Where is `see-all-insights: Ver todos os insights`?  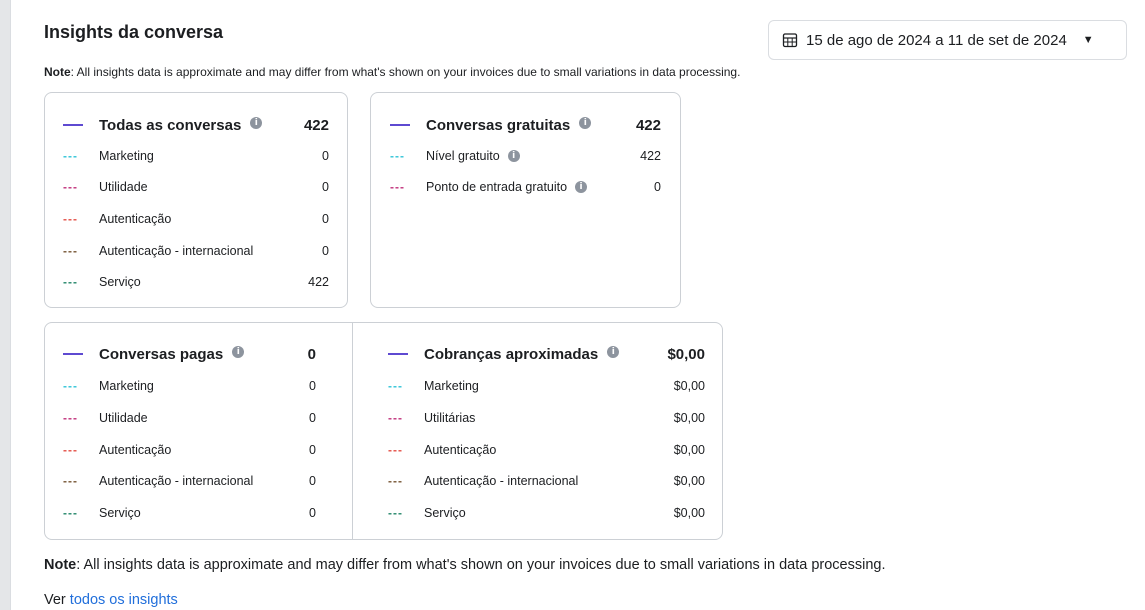 see-all-insights: Ver todos os insights is located at coordinates (111, 600).